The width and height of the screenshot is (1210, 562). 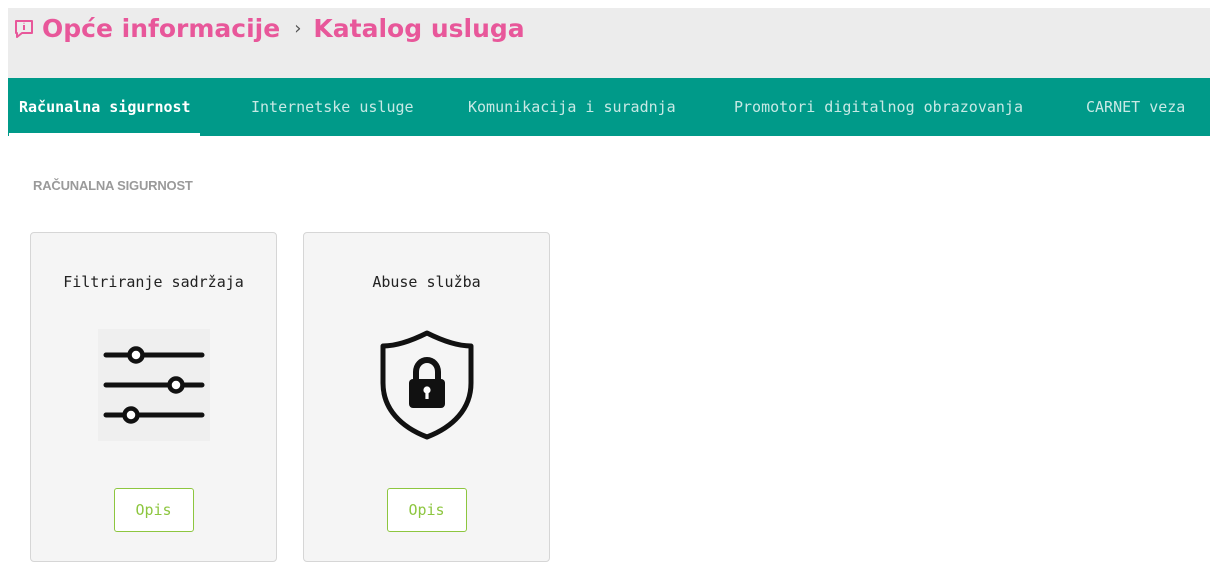 I want to click on sliders-icon, so click(x=153, y=387).